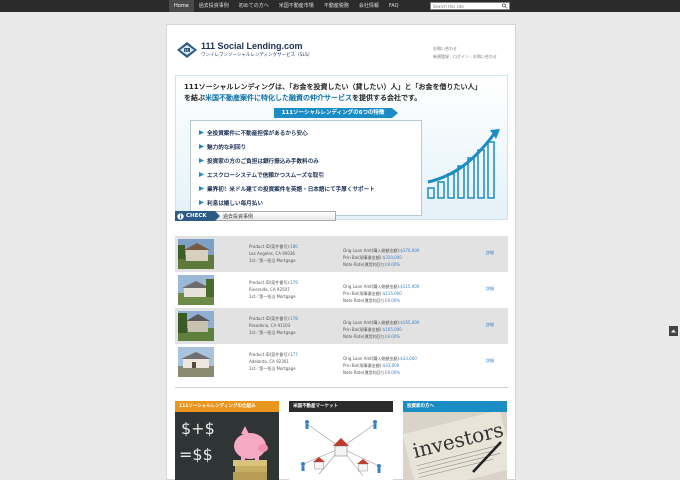 This screenshot has width=680, height=480. I want to click on nav-item-home: Home, so click(181, 6).